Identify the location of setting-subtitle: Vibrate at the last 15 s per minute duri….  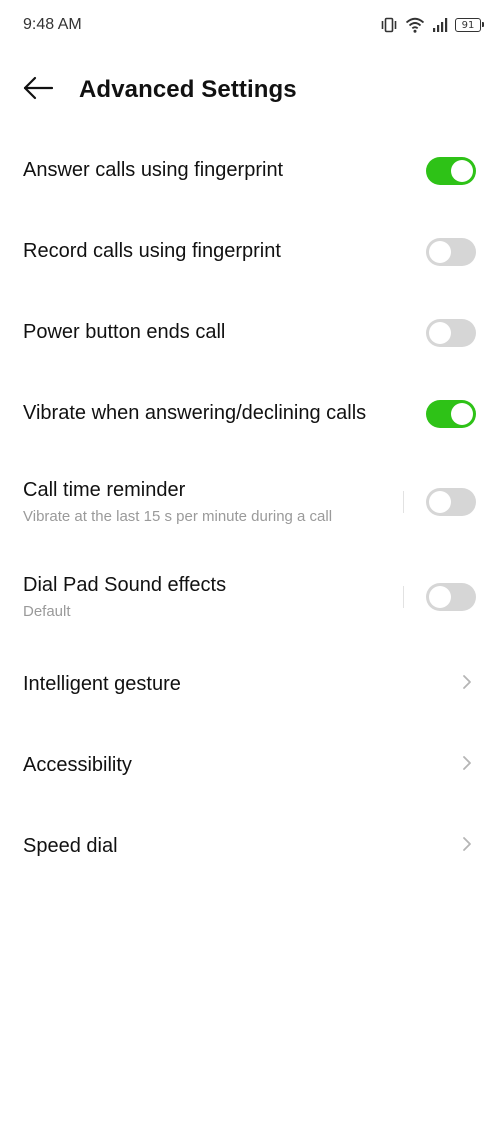
(178, 516).